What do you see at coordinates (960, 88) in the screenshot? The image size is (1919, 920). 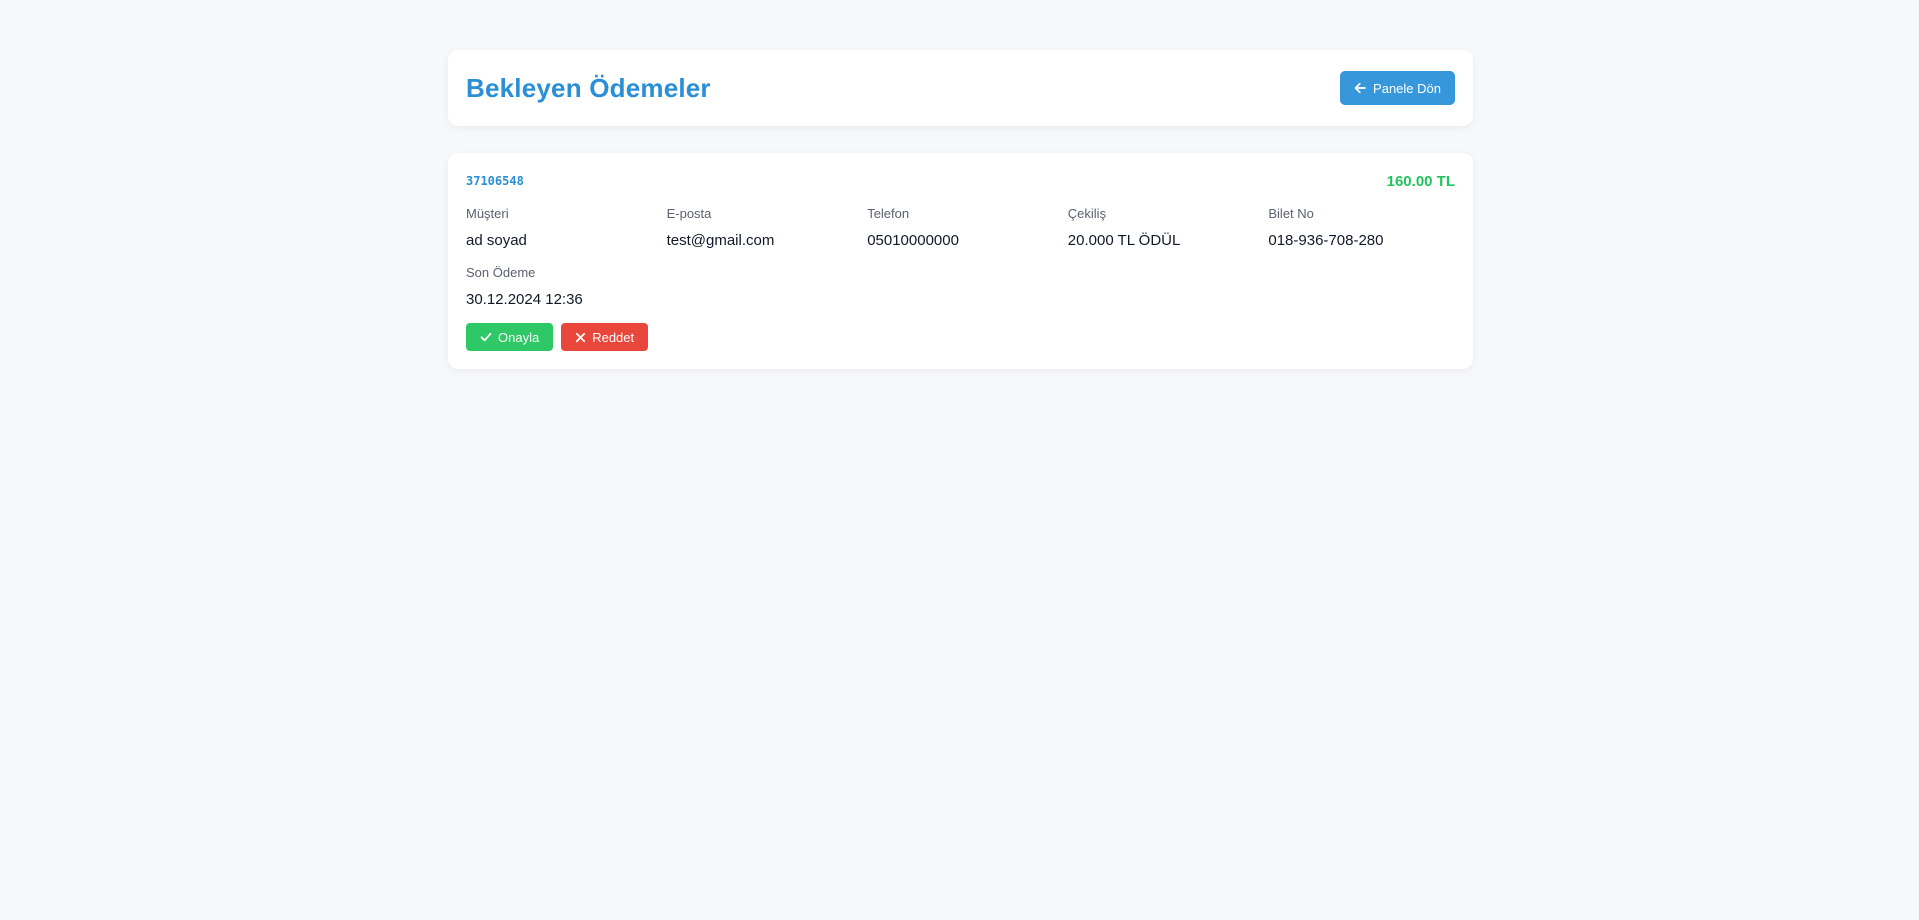 I see `header-card: Bekleyen Ödemeler Panele Dön` at bounding box center [960, 88].